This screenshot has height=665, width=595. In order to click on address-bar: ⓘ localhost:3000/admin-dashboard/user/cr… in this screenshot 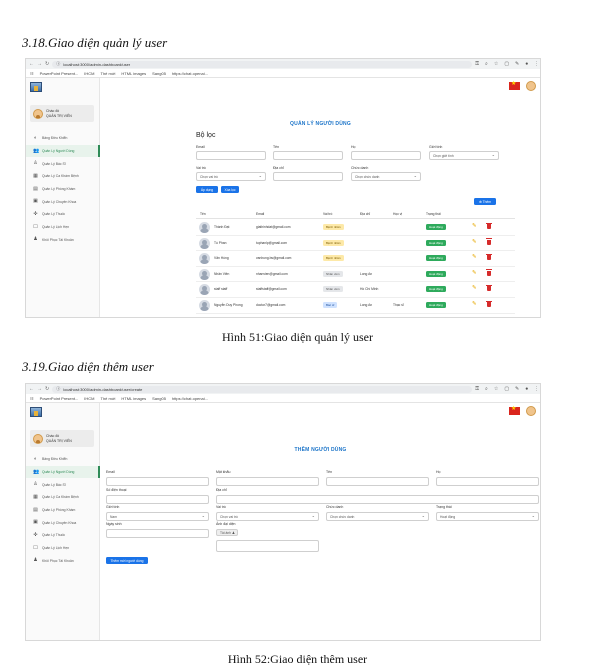, I will do `click(262, 389)`.